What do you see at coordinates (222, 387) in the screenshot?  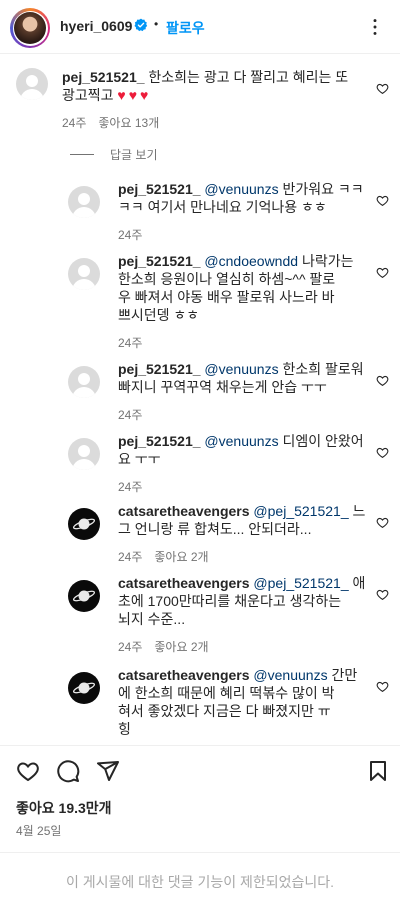 I see `reply-body-line: 빠지니 꾸역꾸역 채우는게 안습 ㅜㅜ` at bounding box center [222, 387].